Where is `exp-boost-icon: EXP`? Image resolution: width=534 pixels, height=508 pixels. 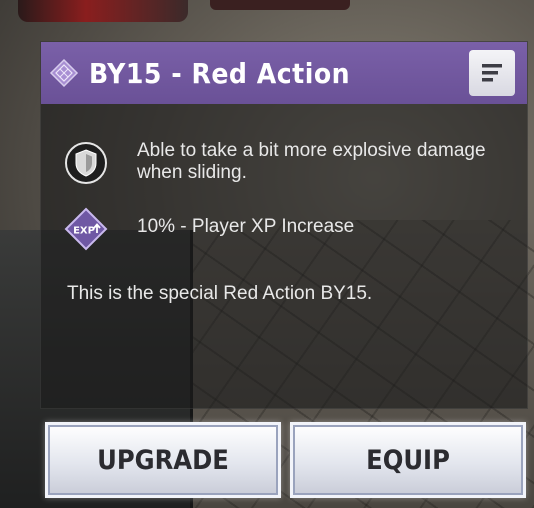
exp-boost-icon: EXP is located at coordinates (86, 229).